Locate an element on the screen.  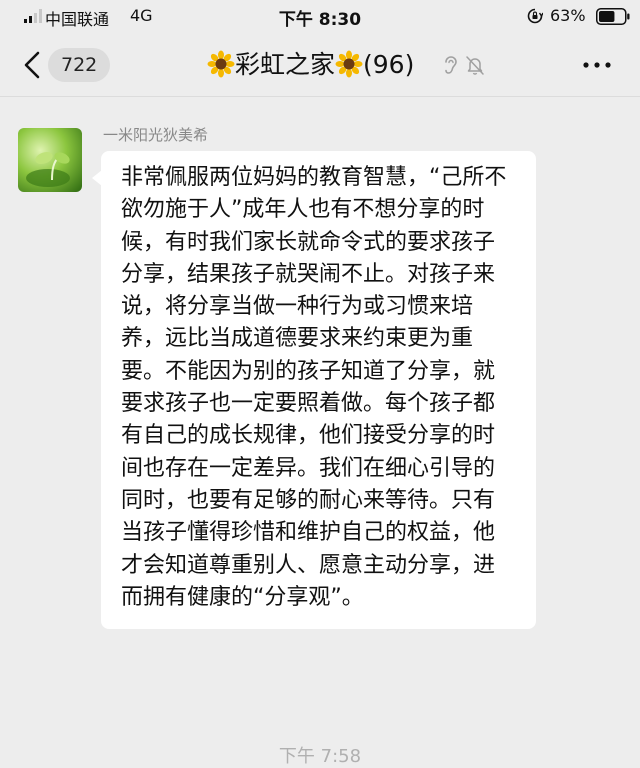
chat-title-text: 彩虹之家 is located at coordinates (285, 64).